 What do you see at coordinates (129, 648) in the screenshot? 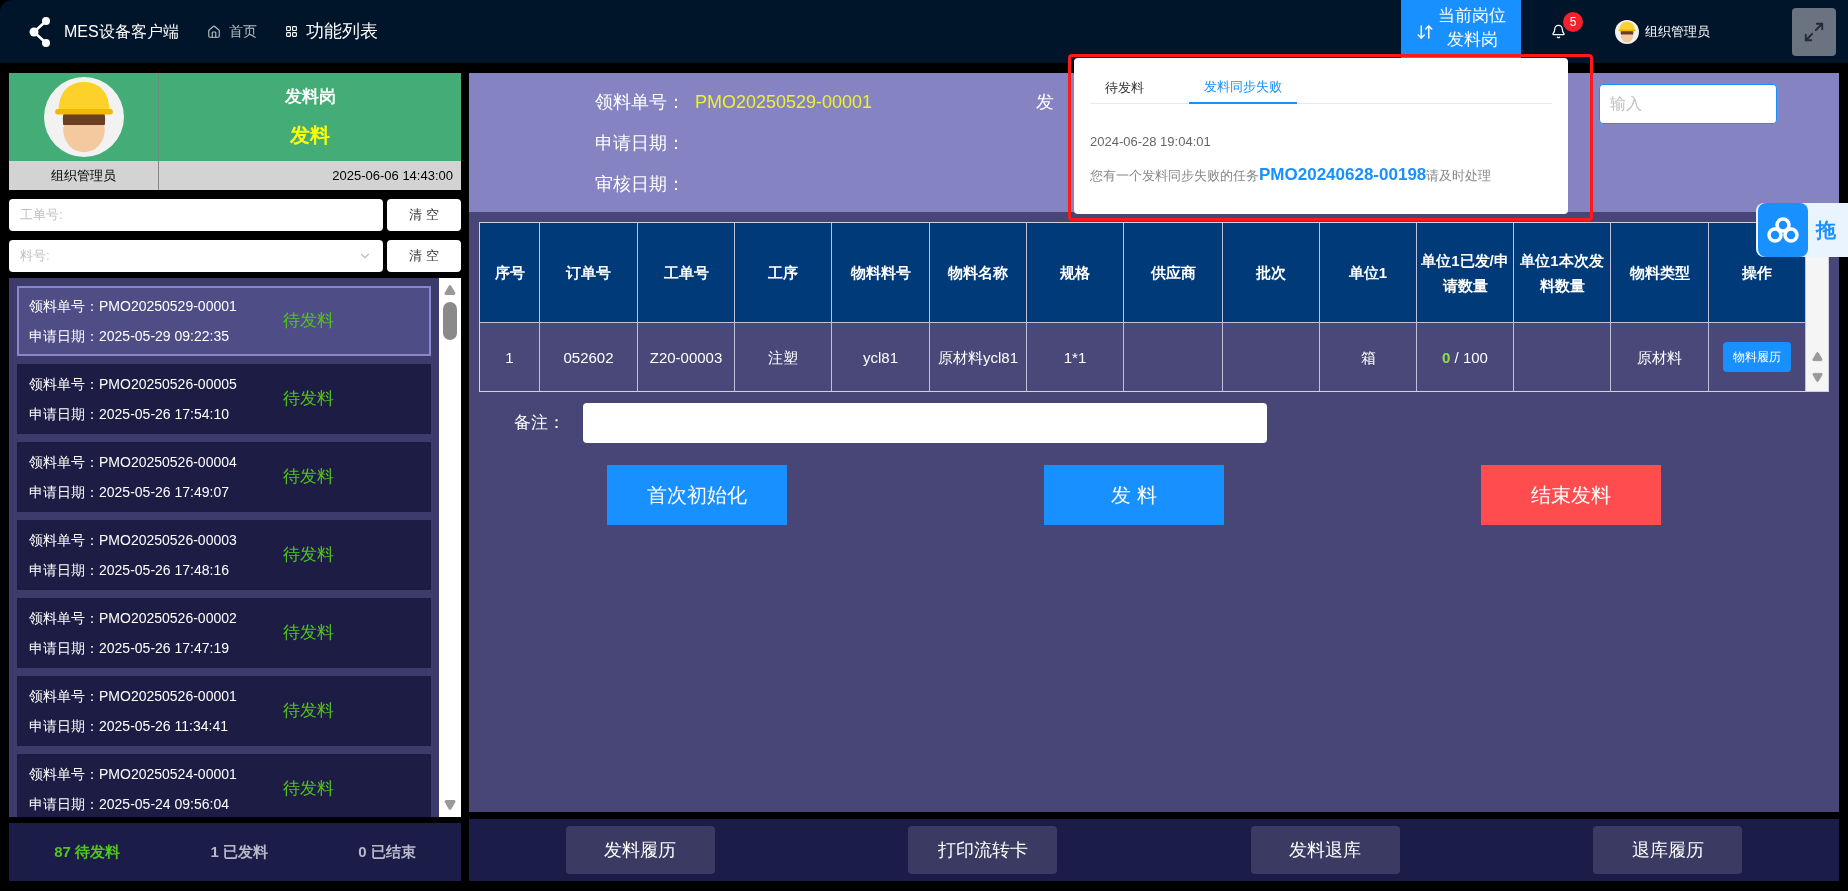
I see `order-date: 申请日期：2025-05-26 17:47:19` at bounding box center [129, 648].